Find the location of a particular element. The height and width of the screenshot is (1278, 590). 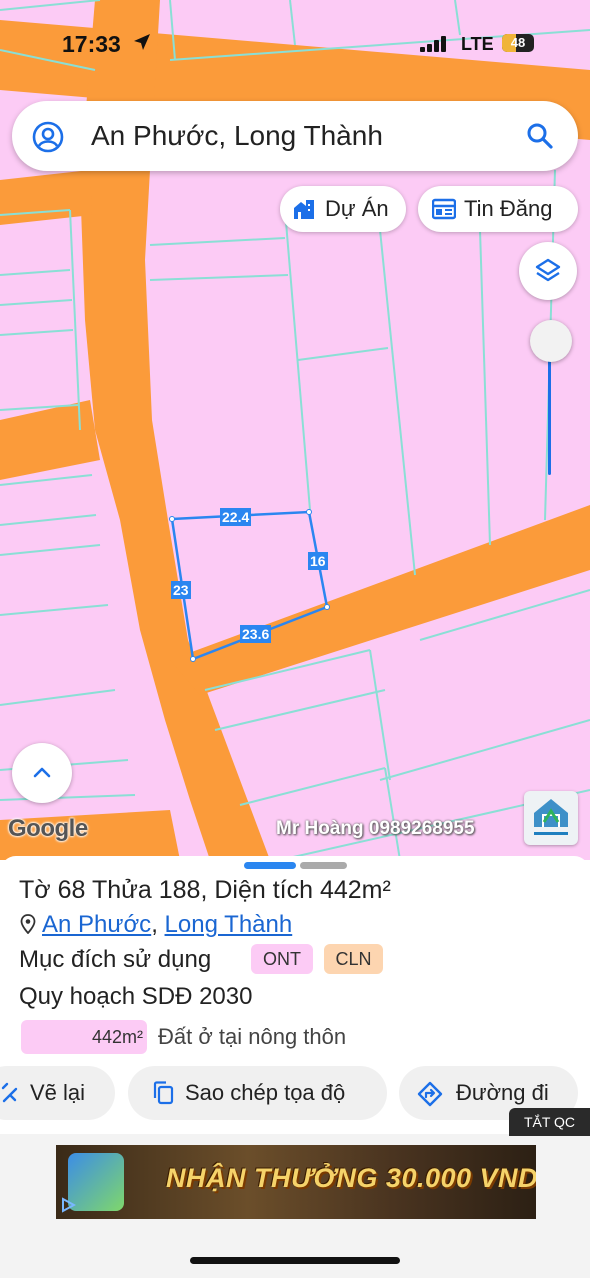

sheet-label: Tờ is located at coordinates (35, 890).